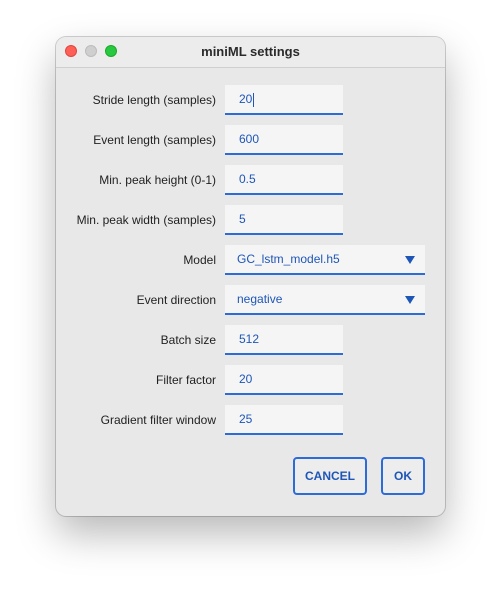 This screenshot has width=501, height=590. I want to click on event-direction-value: negative, so click(260, 299).